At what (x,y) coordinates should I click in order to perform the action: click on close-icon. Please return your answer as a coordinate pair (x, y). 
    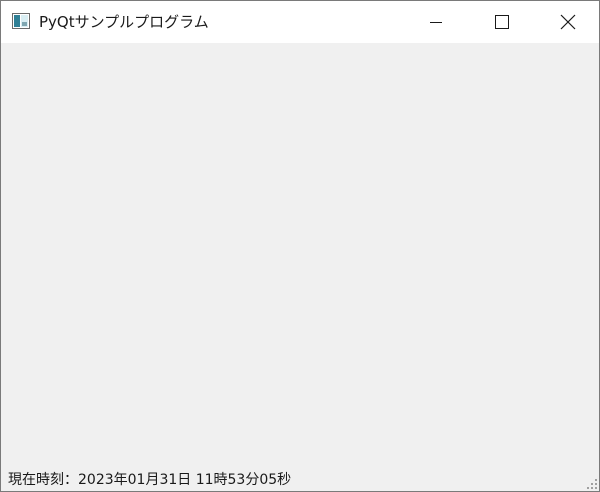
    Looking at the image, I should click on (568, 22).